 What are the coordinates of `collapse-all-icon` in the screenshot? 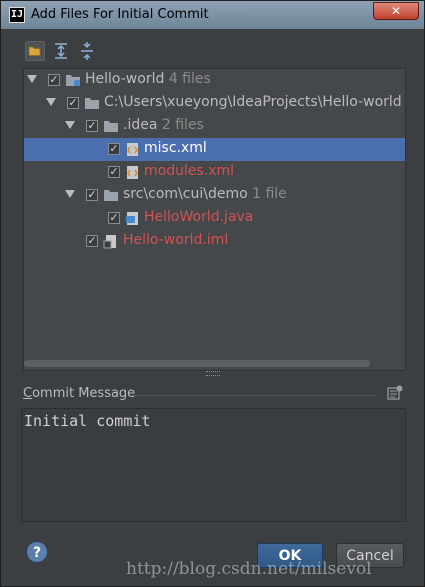 It's located at (87, 51).